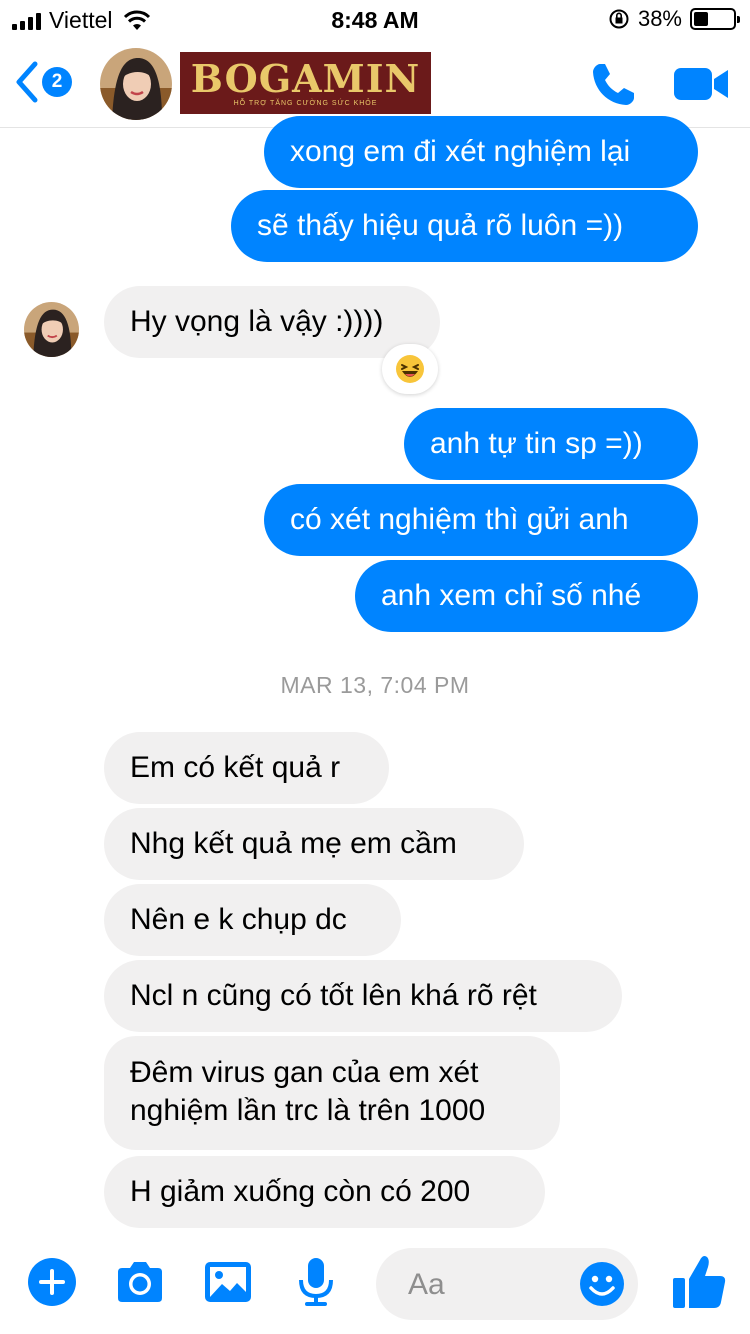 The width and height of the screenshot is (750, 1334). Describe the element at coordinates (702, 84) in the screenshot. I see `video-camera-icon` at that location.